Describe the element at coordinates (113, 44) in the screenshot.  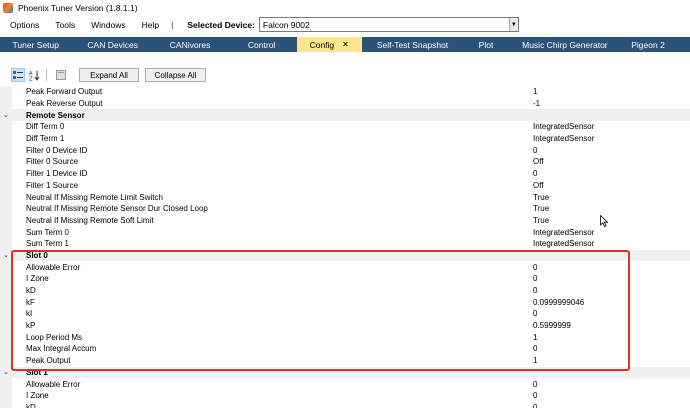
I see `tab-can-devices: CAN Devices` at that location.